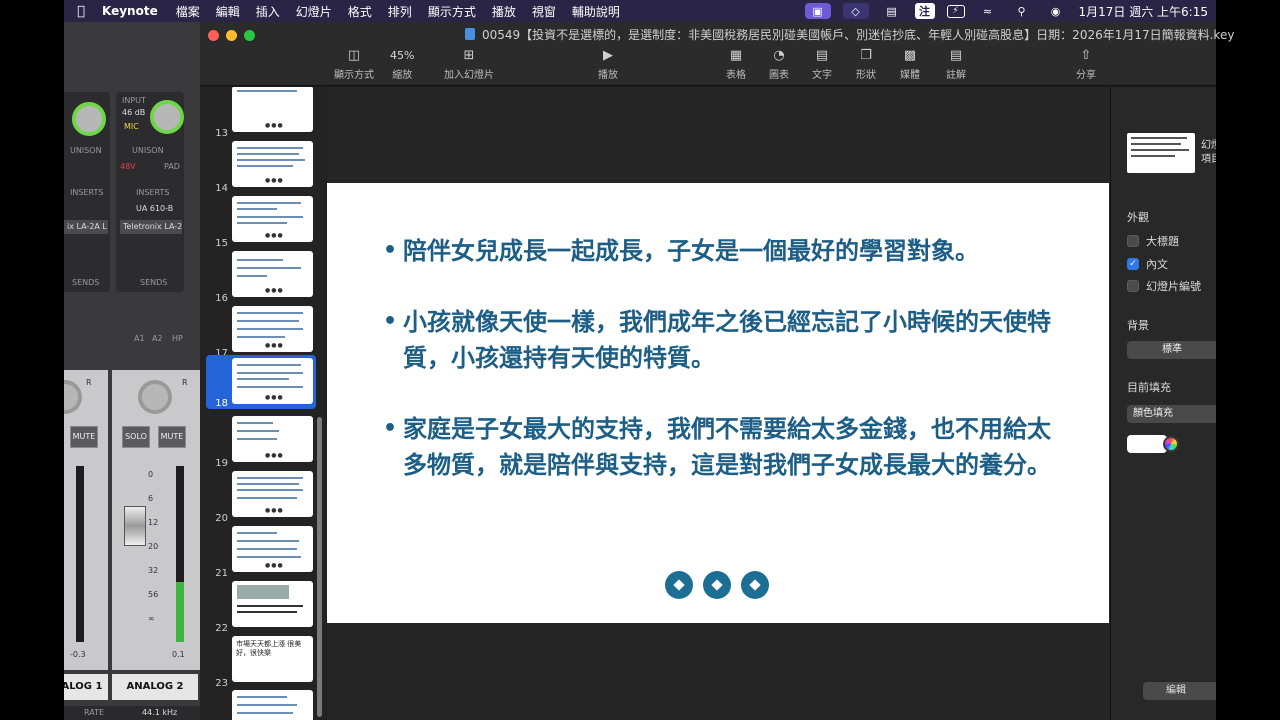 The height and width of the screenshot is (720, 1280). I want to click on mute-button-2: MUTE, so click(172, 437).